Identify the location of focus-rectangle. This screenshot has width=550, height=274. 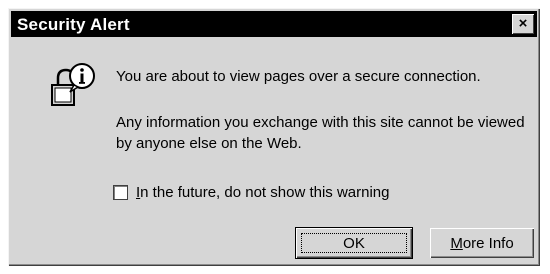
(354, 243).